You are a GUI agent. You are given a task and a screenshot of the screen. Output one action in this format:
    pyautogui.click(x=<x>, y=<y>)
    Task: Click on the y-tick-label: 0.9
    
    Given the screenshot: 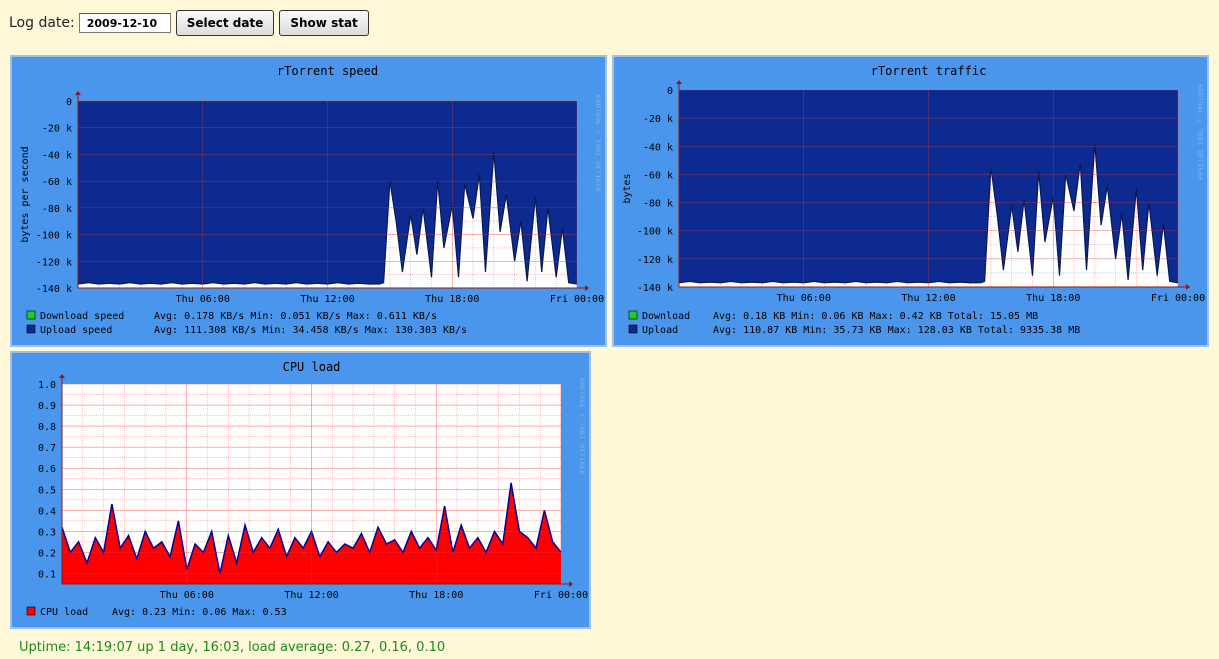 What is the action you would take?
    pyautogui.click(x=47, y=406)
    